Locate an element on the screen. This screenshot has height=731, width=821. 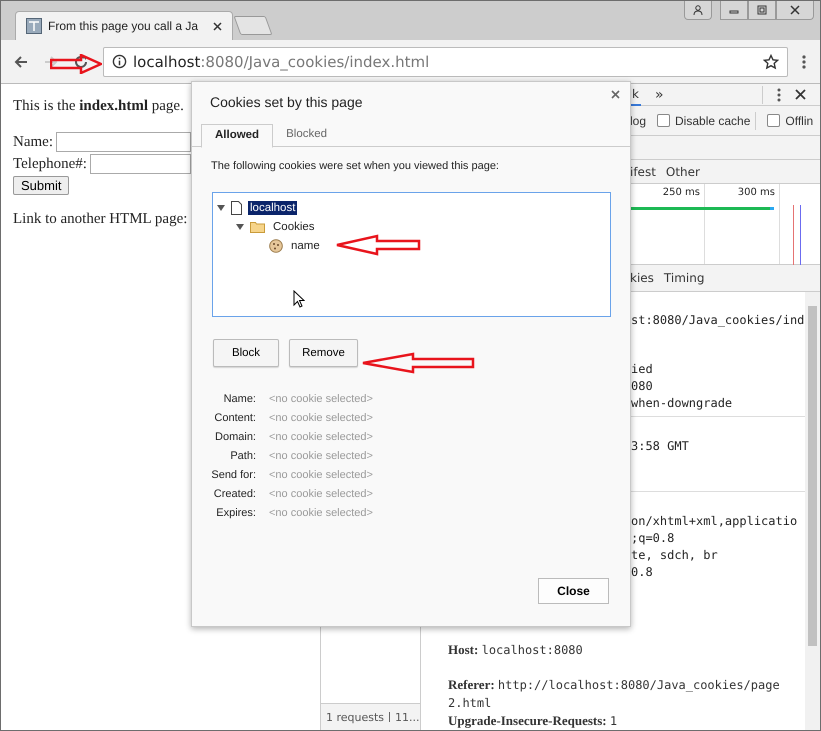
detail-label: Created: is located at coordinates (234, 494).